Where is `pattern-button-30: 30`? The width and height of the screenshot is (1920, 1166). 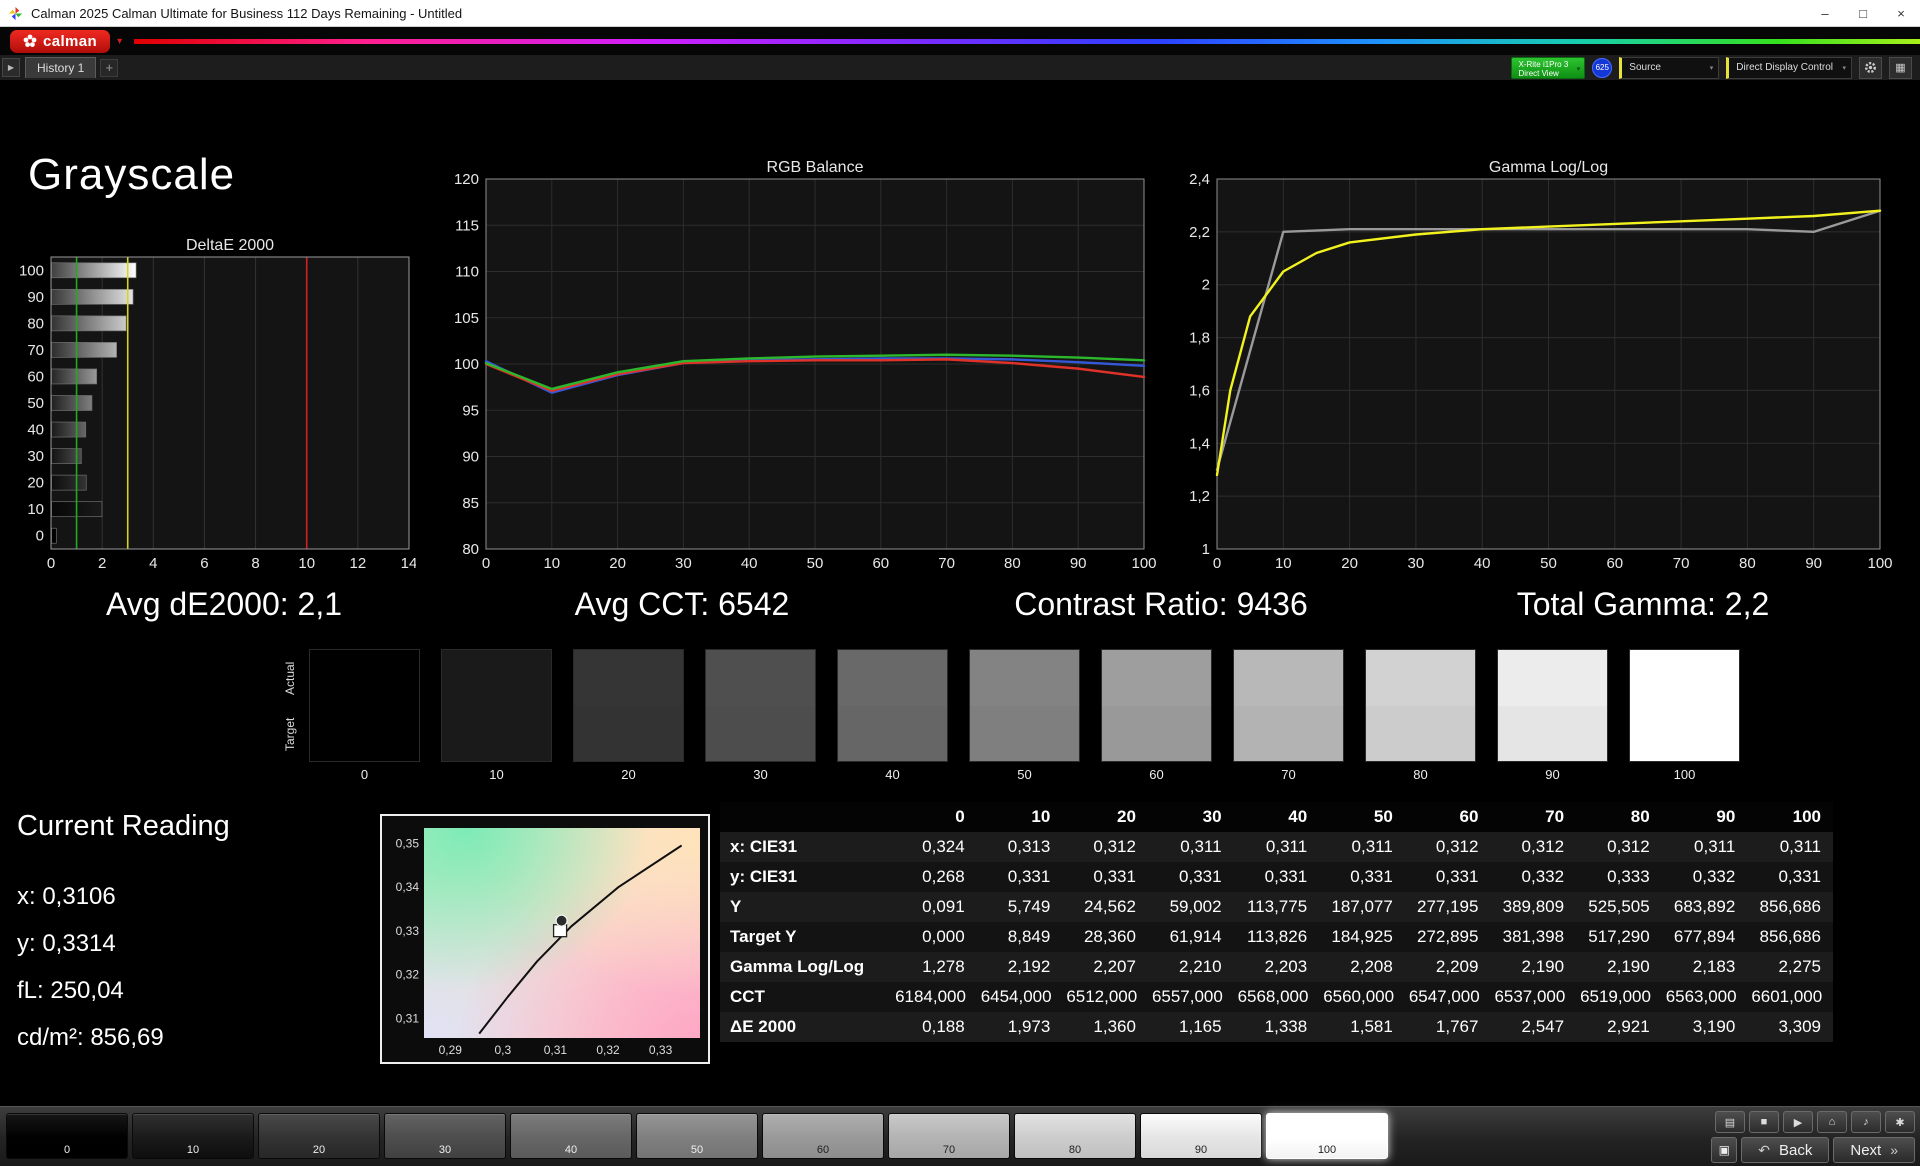 pattern-button-30: 30 is located at coordinates (445, 1136).